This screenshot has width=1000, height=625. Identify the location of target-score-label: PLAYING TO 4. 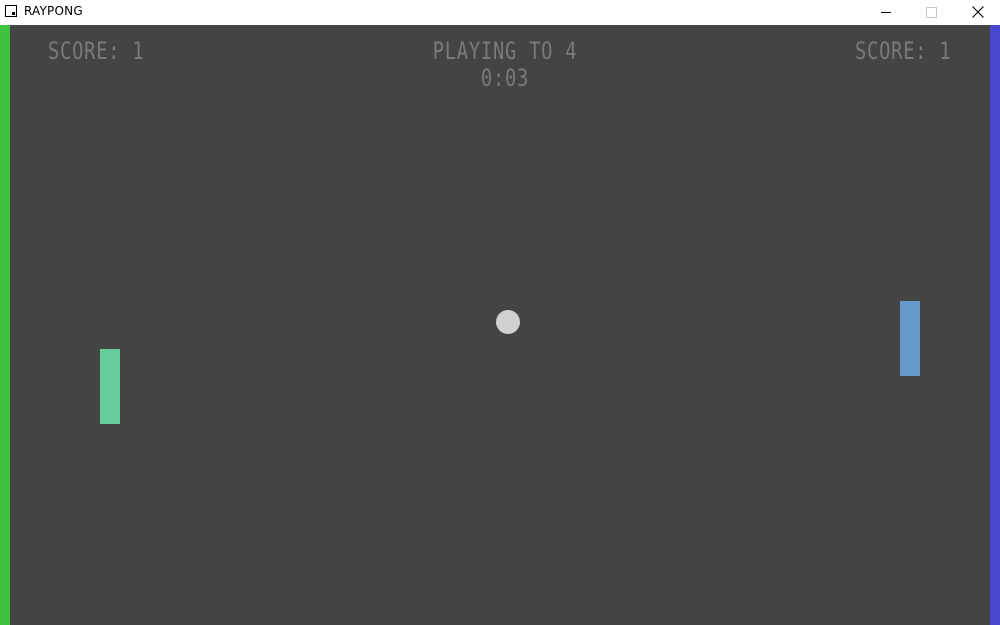
(505, 51).